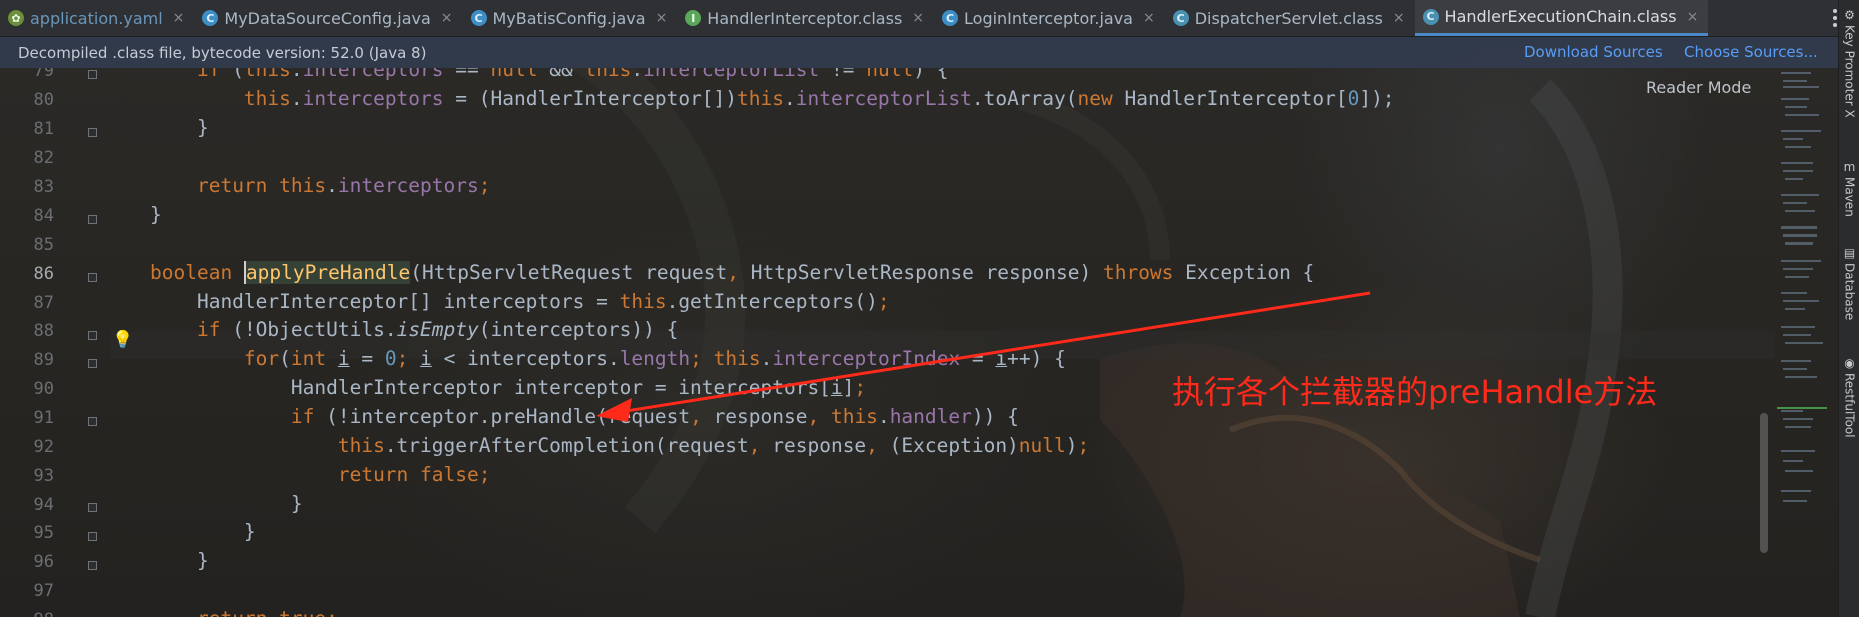 The width and height of the screenshot is (1859, 617). I want to click on line-number: 88, so click(43, 331).